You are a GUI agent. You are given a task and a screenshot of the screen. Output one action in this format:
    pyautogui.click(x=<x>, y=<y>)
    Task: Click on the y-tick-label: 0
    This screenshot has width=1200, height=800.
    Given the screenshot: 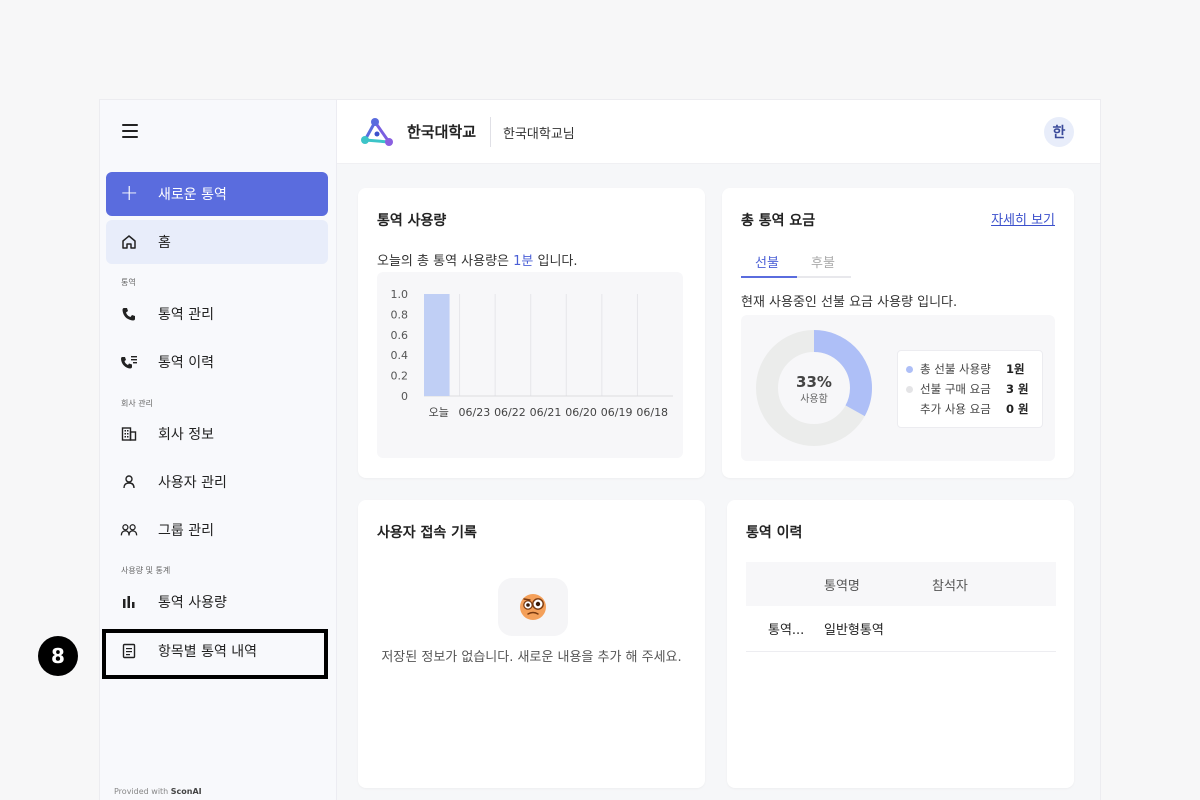 What is the action you would take?
    pyautogui.click(x=404, y=396)
    